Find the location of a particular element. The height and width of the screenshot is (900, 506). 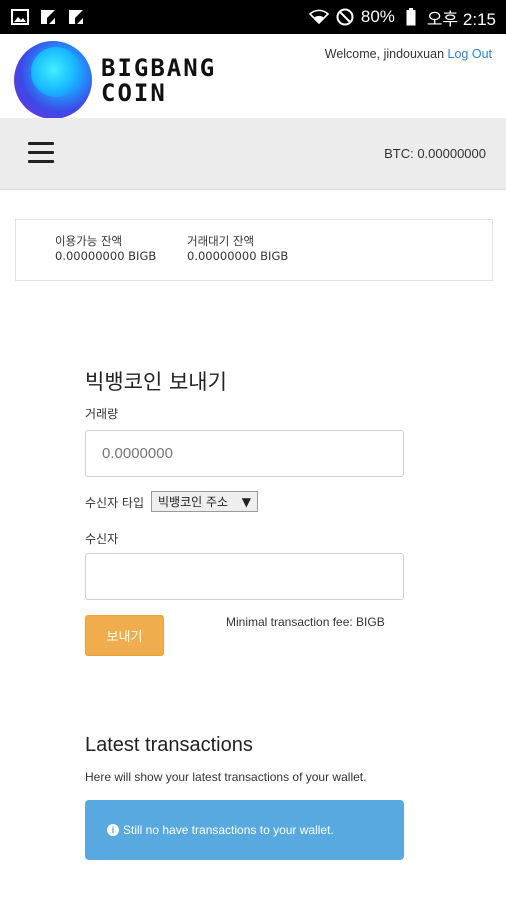

site-header: BIGBANG COIN Welcome, jindouxuan Log Out is located at coordinates (253, 76).